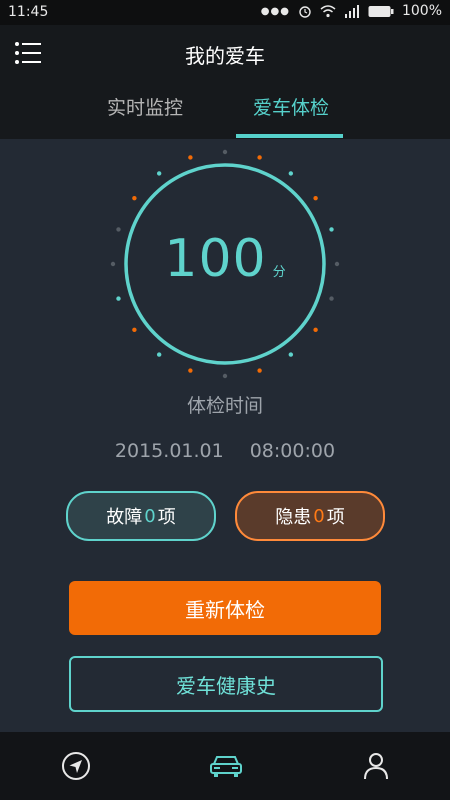 The width and height of the screenshot is (450, 800). I want to click on checkup-time-label: 体检时间, so click(224, 406).